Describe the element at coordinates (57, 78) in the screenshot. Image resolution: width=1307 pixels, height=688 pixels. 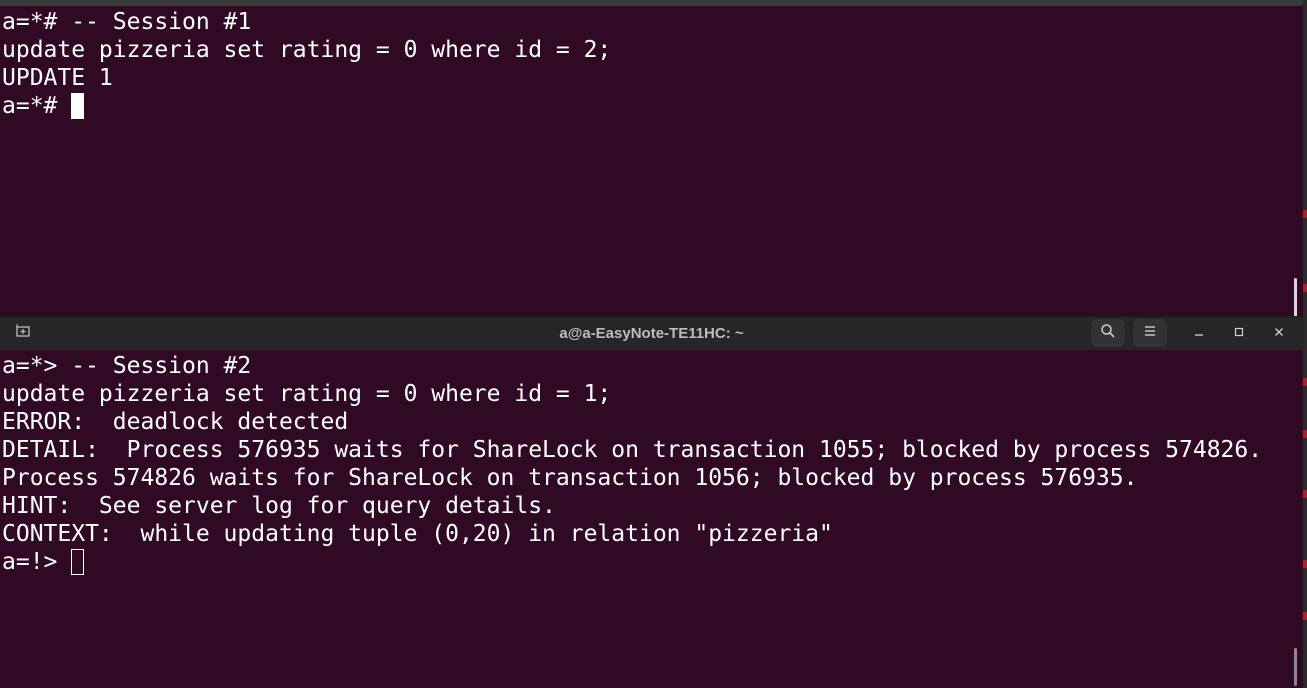
I see `terminal-line: UPDATE 1` at that location.